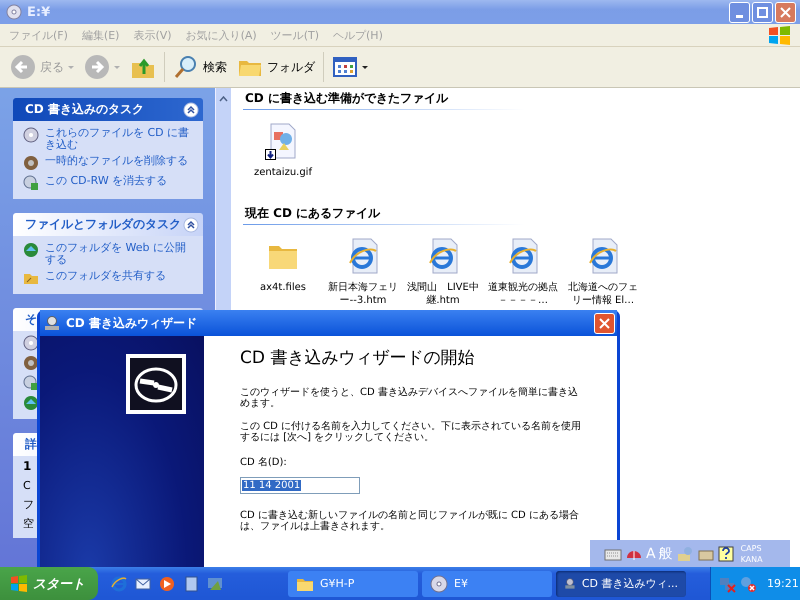  What do you see at coordinates (106, 181) in the screenshot?
I see `task-link: この CD-RW を消去する` at bounding box center [106, 181].